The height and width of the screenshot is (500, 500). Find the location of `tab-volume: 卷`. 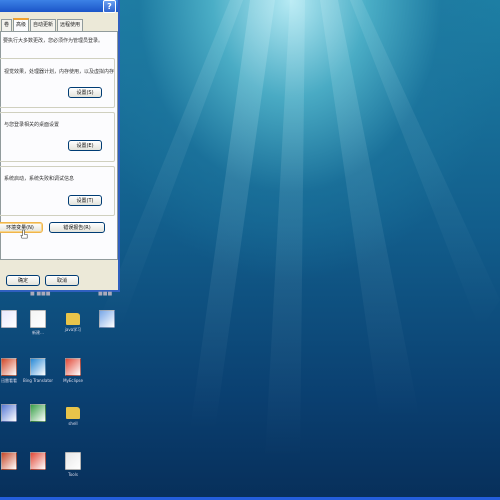

tab-volume: 卷 is located at coordinates (7, 25).